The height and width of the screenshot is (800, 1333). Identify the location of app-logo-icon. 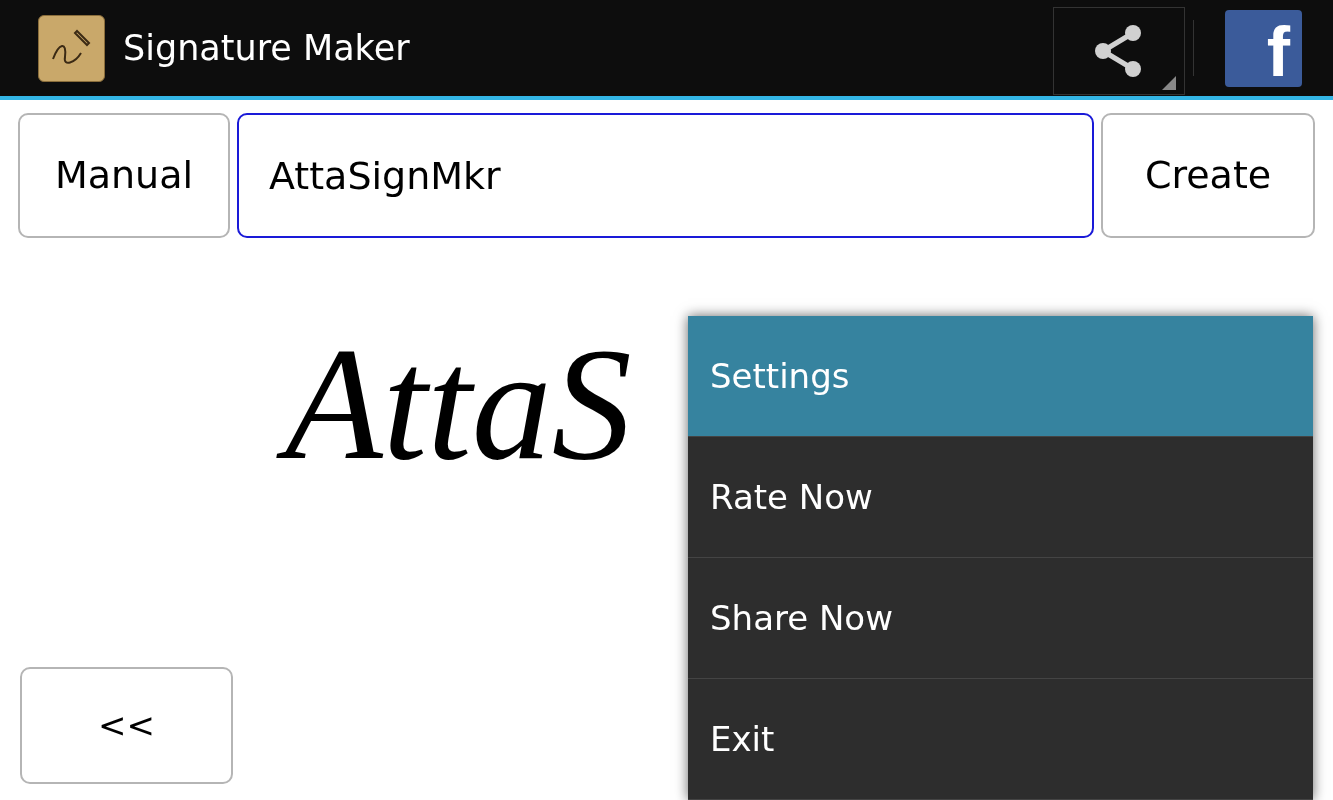
(71, 48).